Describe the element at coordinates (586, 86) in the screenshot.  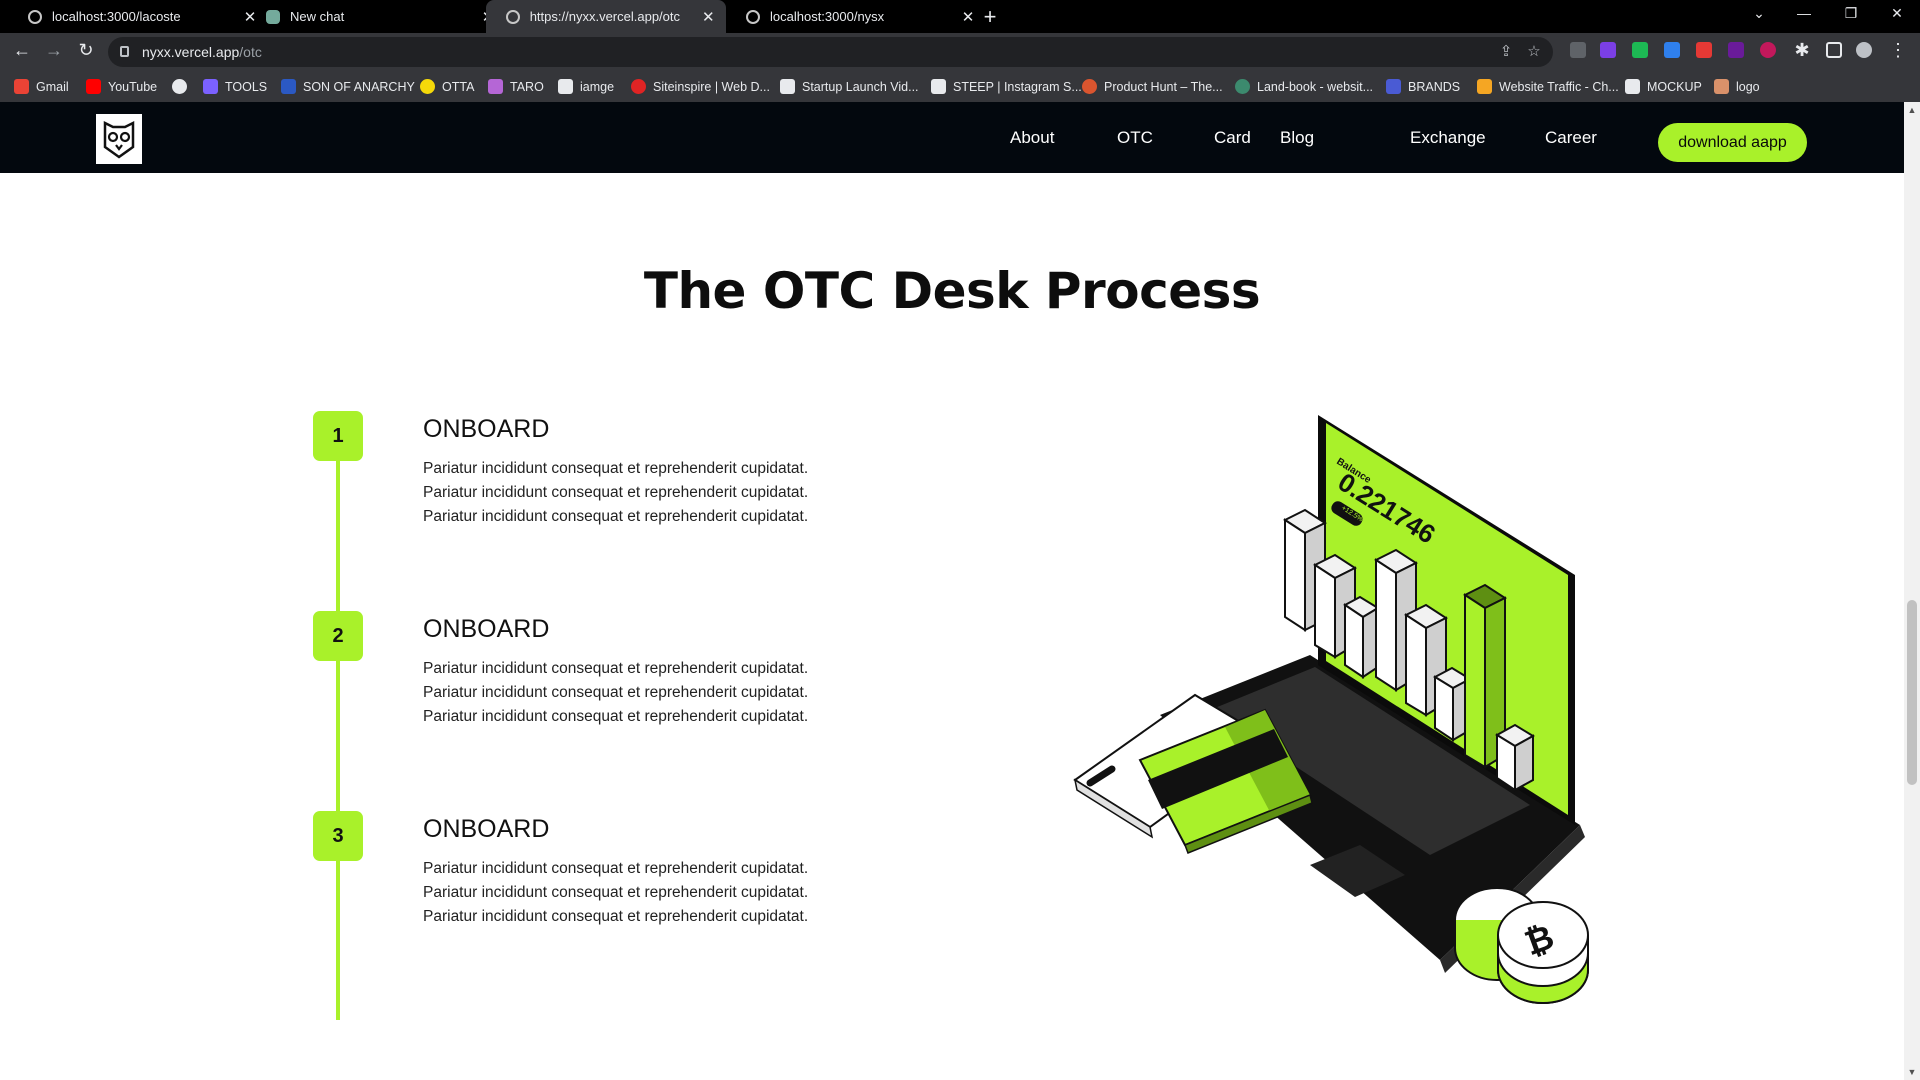
I see `bookmark-item: iamge` at that location.